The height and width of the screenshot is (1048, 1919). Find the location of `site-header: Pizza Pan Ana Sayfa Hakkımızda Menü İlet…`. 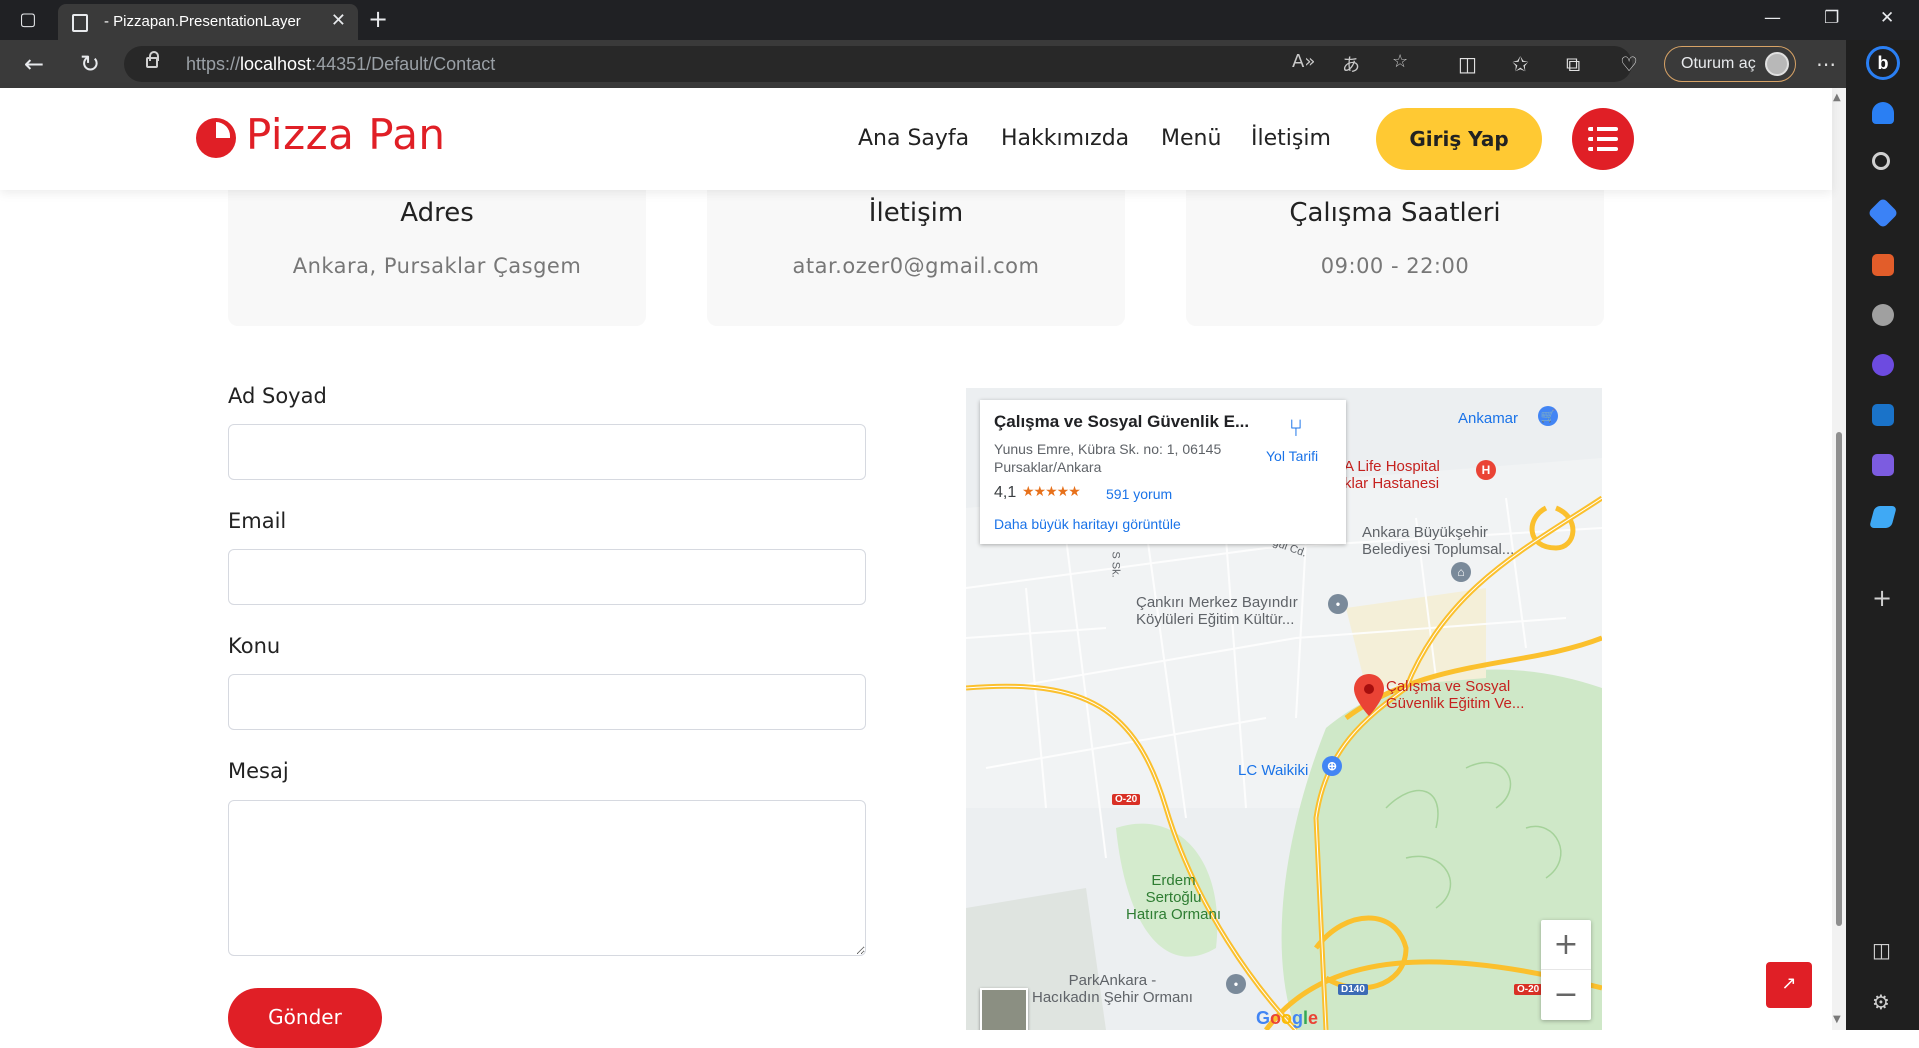

site-header: Pizza Pan Ana Sayfa Hakkımızda Menü İlet… is located at coordinates (916, 139).